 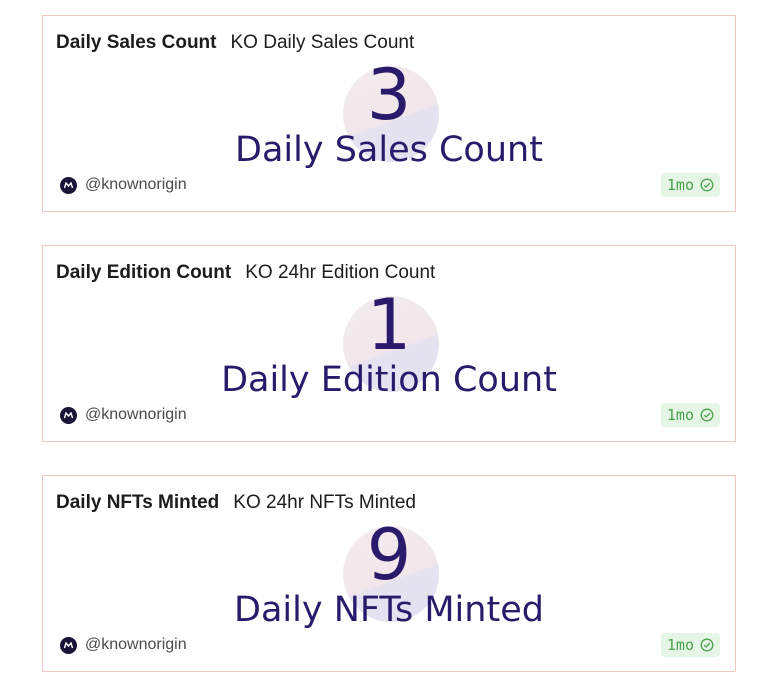 What do you see at coordinates (389, 610) in the screenshot?
I see `counter-label: Daily NFTs Minted` at bounding box center [389, 610].